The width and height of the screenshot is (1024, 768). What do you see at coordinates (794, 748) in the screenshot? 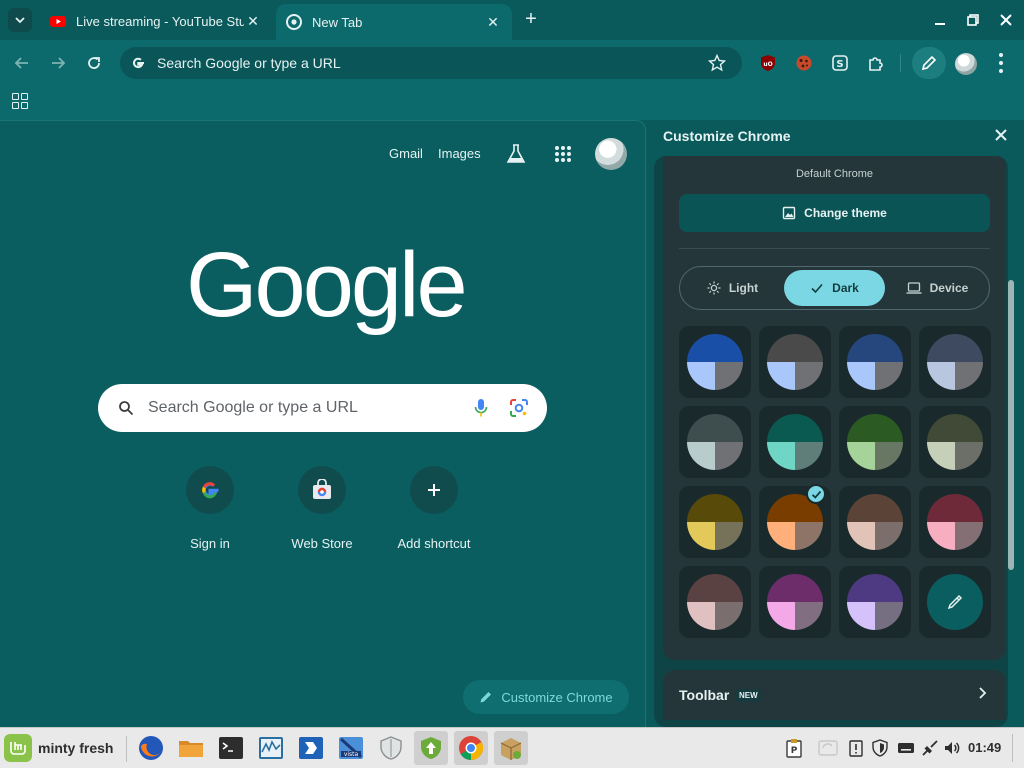
I see `tray-clipboard: P` at bounding box center [794, 748].